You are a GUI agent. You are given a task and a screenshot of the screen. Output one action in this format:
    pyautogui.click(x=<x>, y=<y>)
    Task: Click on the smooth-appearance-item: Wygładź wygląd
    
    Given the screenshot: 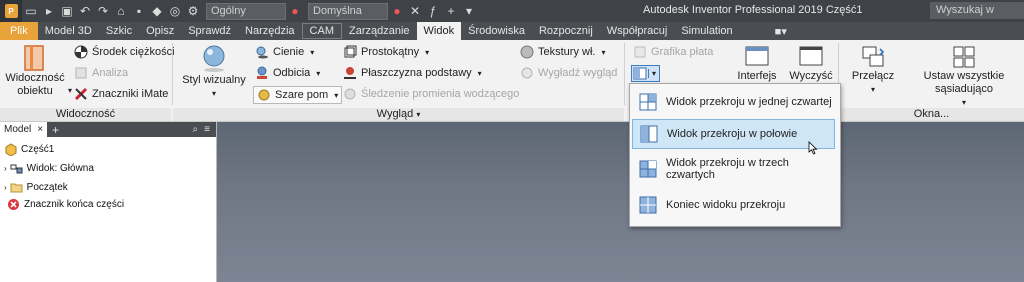 What is the action you would take?
    pyautogui.click(x=568, y=73)
    